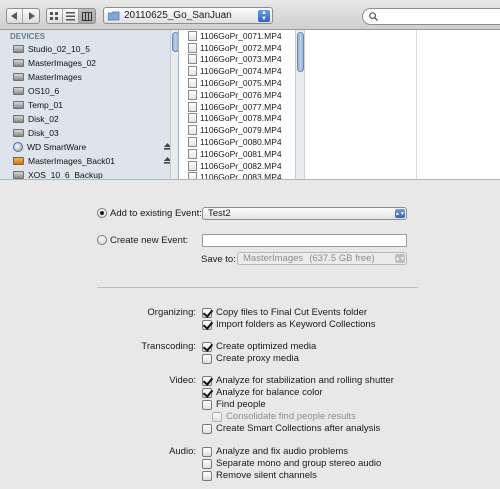 This screenshot has height=489, width=500. What do you see at coordinates (431, 16) in the screenshot?
I see `search-field` at bounding box center [431, 16].